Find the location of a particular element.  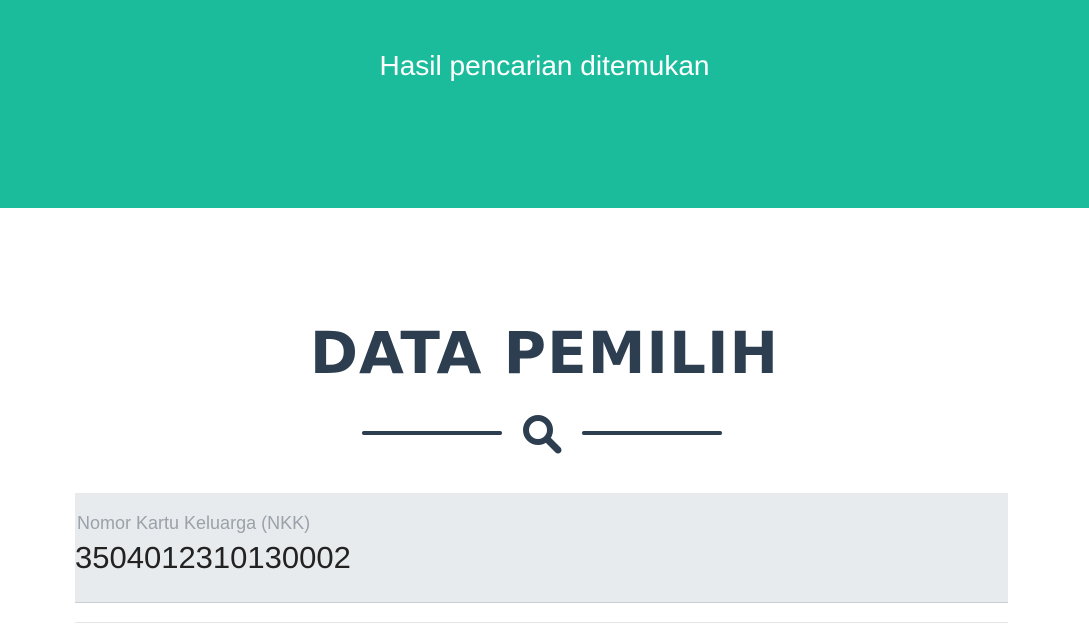

title-divider is located at coordinates (542, 433).